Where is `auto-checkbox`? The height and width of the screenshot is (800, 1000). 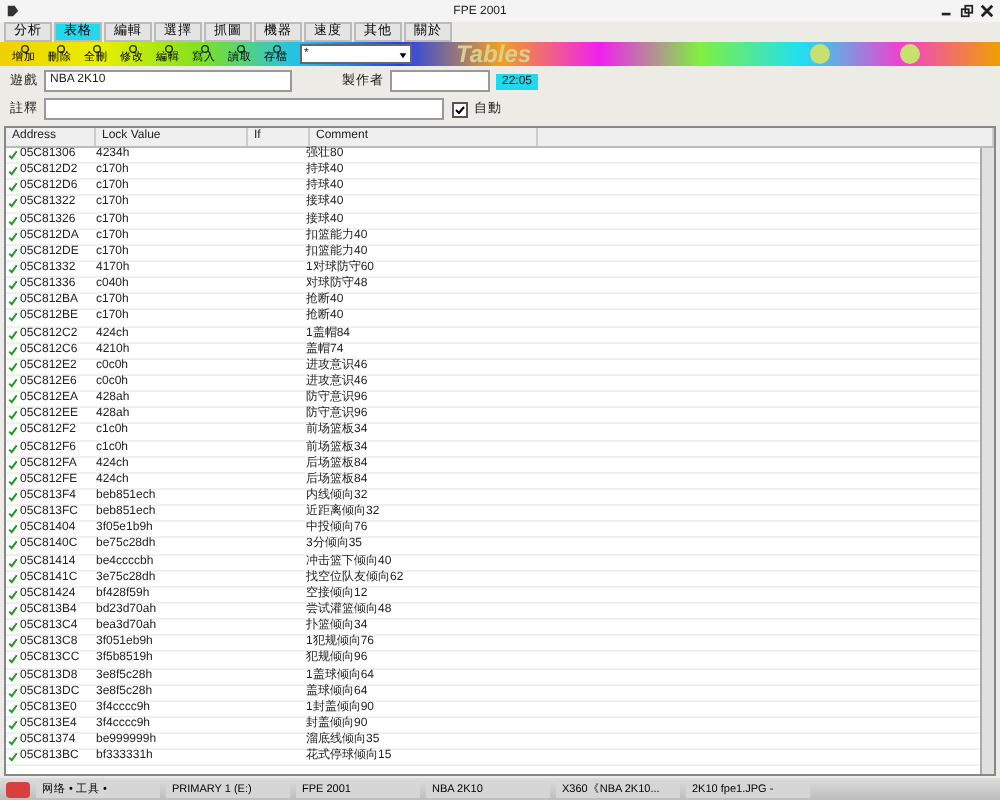 auto-checkbox is located at coordinates (460, 109).